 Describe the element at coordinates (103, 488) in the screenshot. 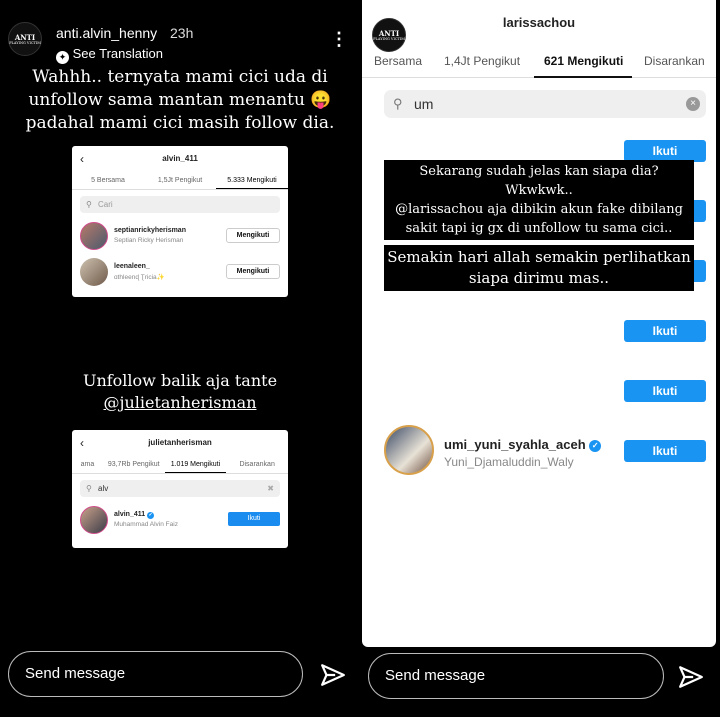

I see `search-value: alv` at that location.